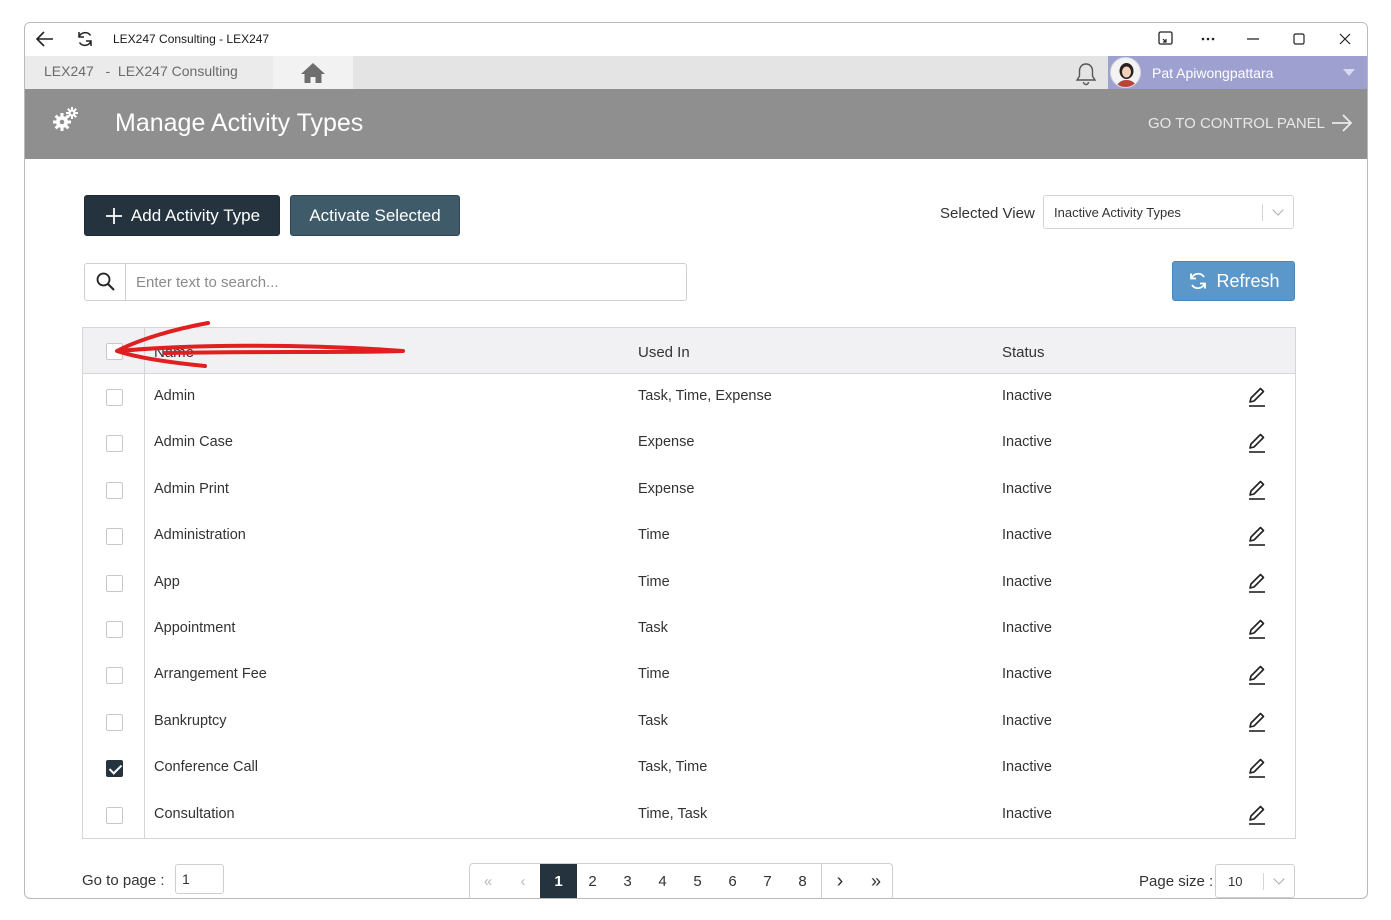 The height and width of the screenshot is (920, 1391). I want to click on cell-used-in: Time, Task, so click(673, 813).